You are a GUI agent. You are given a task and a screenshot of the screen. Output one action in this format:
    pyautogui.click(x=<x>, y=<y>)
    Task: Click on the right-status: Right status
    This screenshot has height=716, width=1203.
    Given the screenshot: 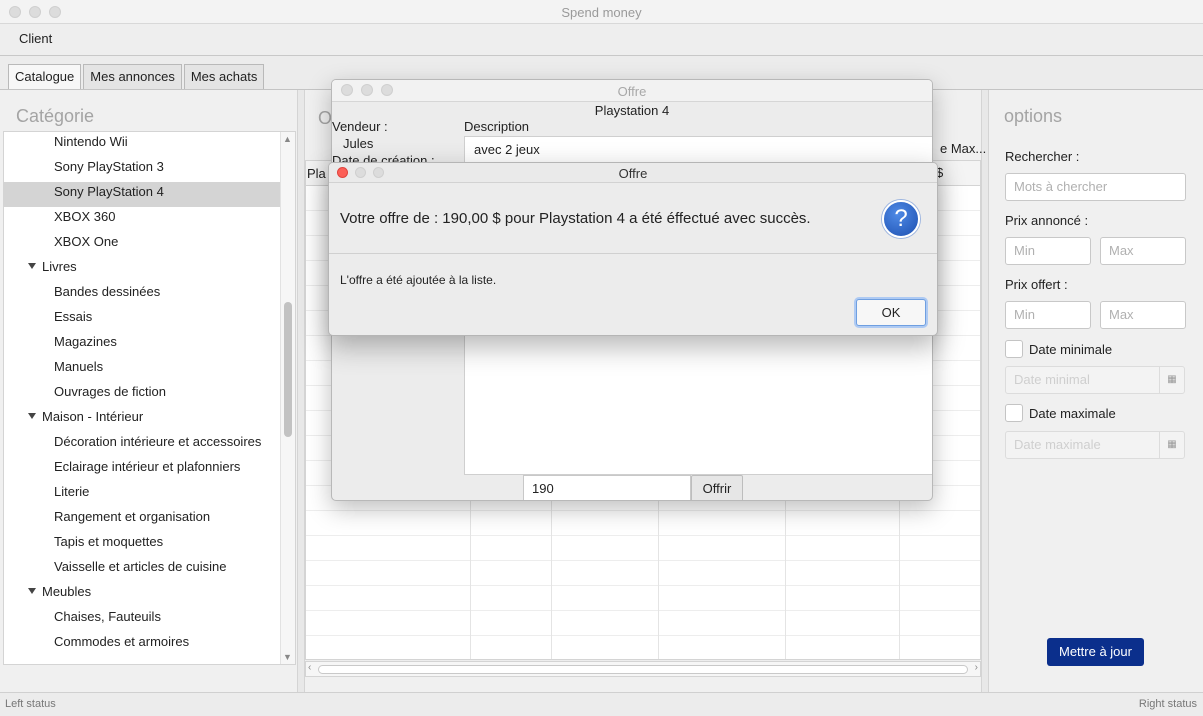 What is the action you would take?
    pyautogui.click(x=1167, y=704)
    